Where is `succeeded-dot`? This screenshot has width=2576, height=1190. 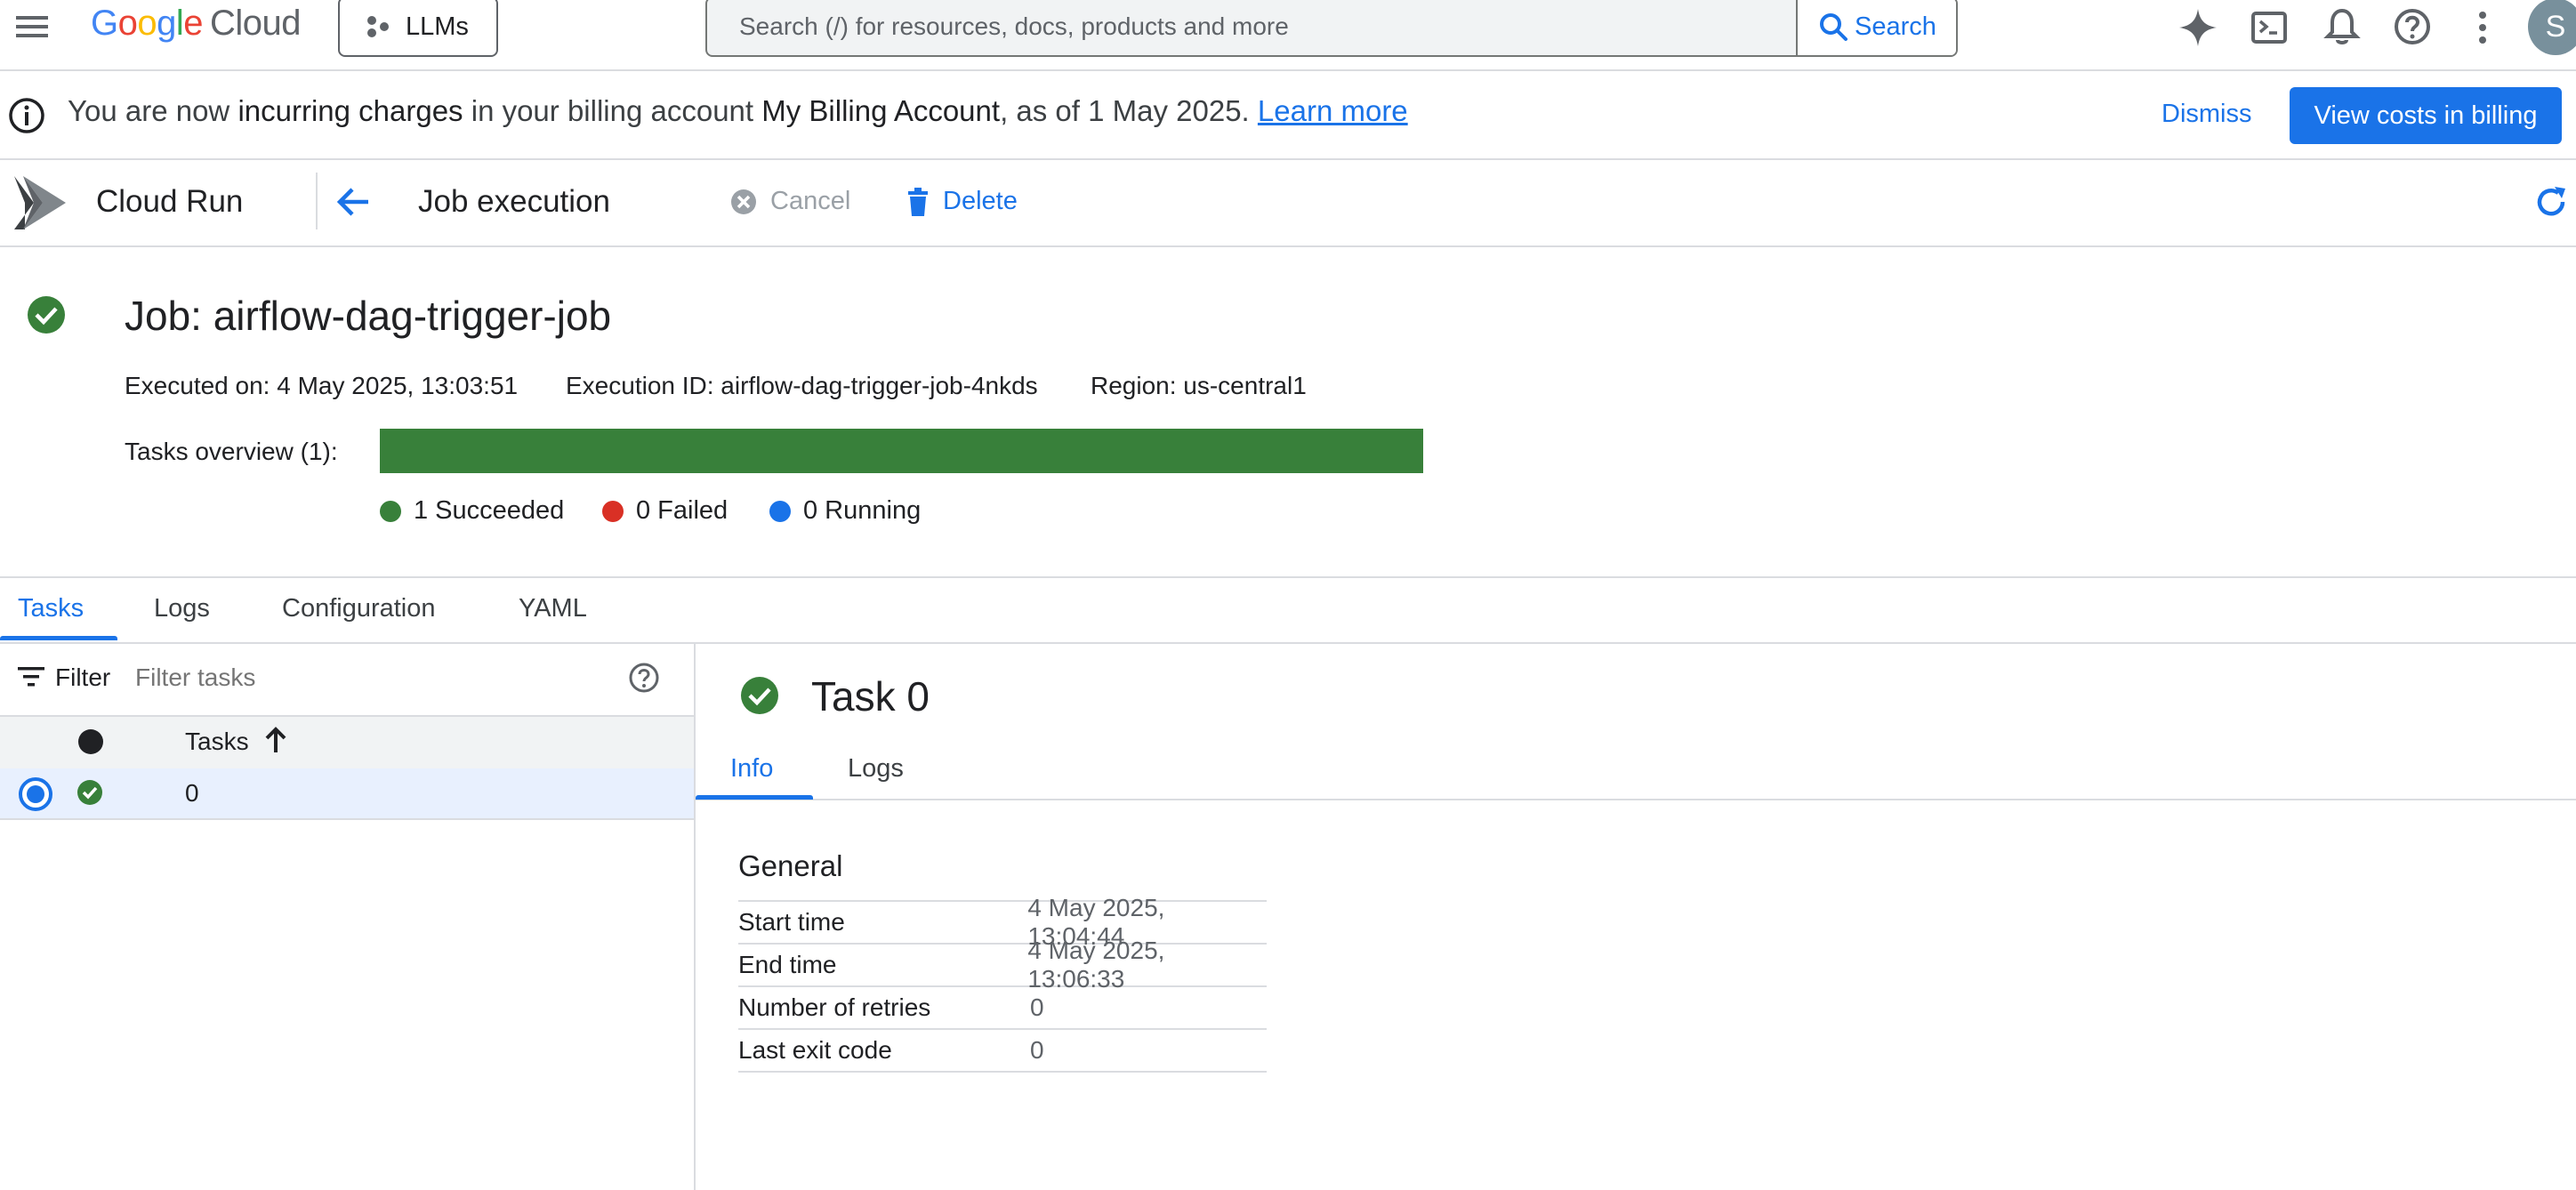 succeeded-dot is located at coordinates (390, 511).